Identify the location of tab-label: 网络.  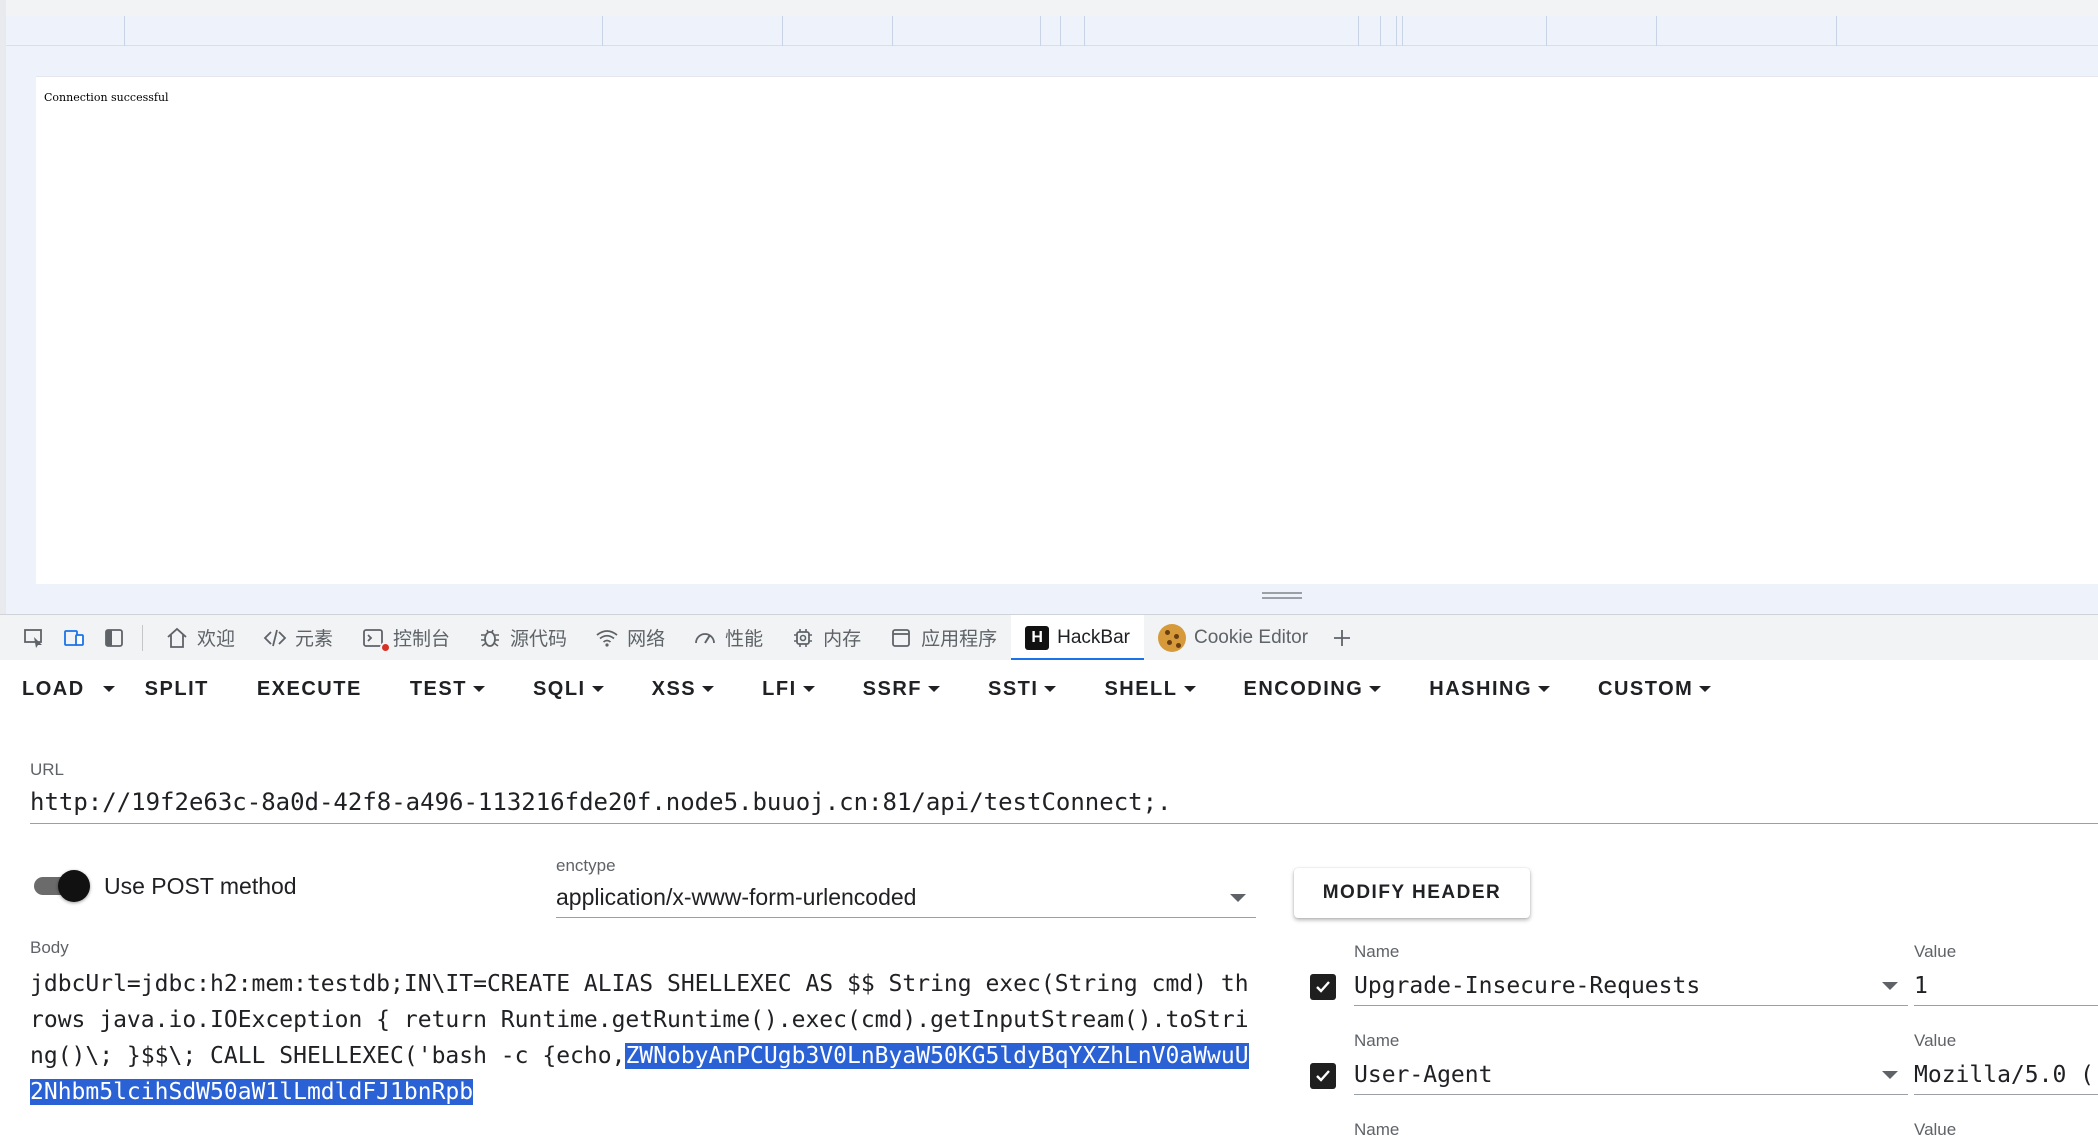
(646, 639).